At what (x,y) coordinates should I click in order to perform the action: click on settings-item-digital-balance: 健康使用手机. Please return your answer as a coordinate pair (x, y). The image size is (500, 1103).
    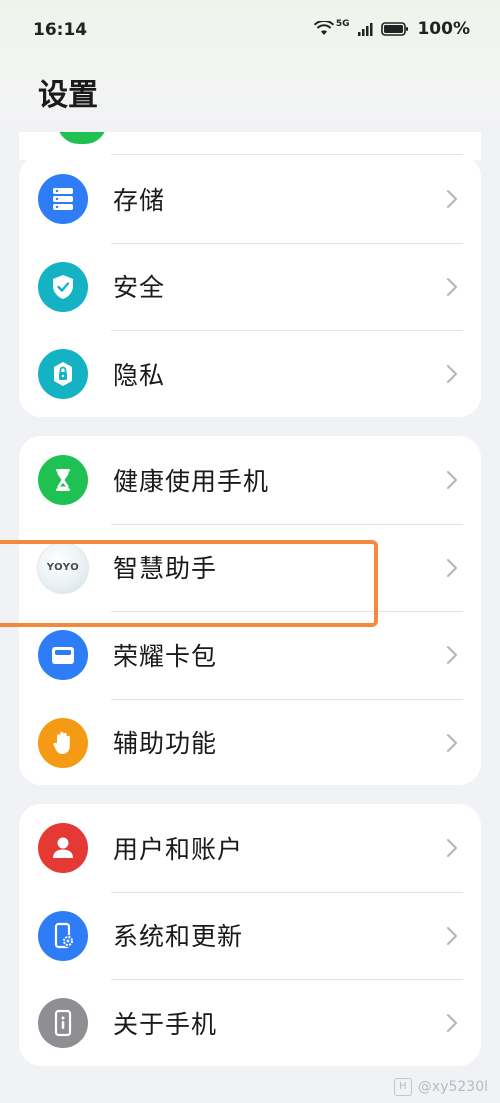
    Looking at the image, I should click on (250, 480).